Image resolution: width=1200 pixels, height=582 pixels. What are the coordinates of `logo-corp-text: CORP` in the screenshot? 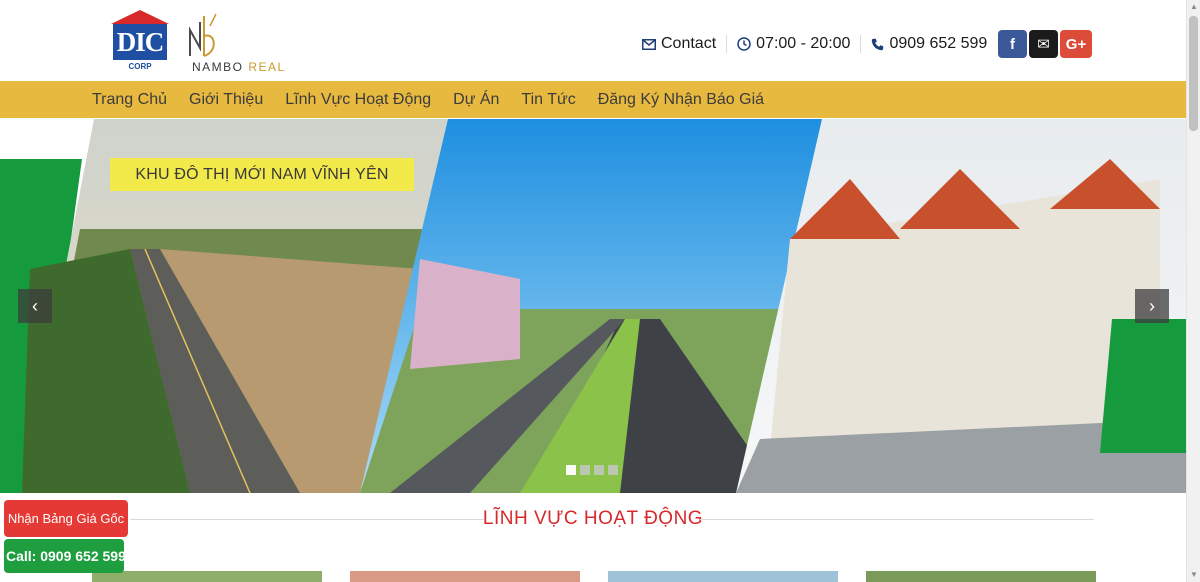 It's located at (140, 66).